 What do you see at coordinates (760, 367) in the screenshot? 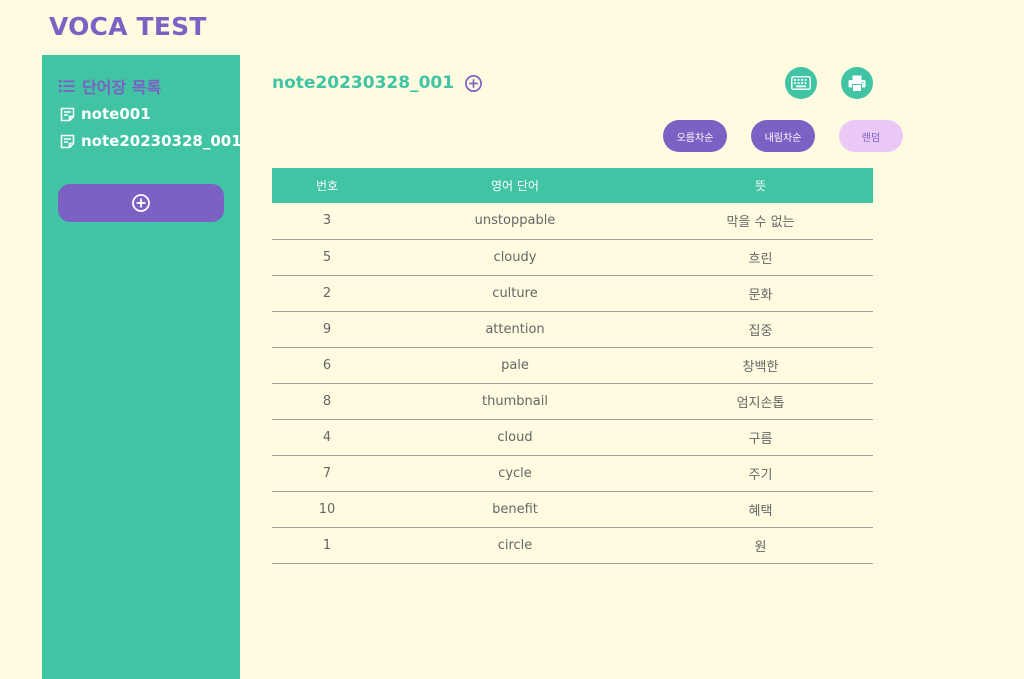
I see `cell-meaning: 창백한` at bounding box center [760, 367].